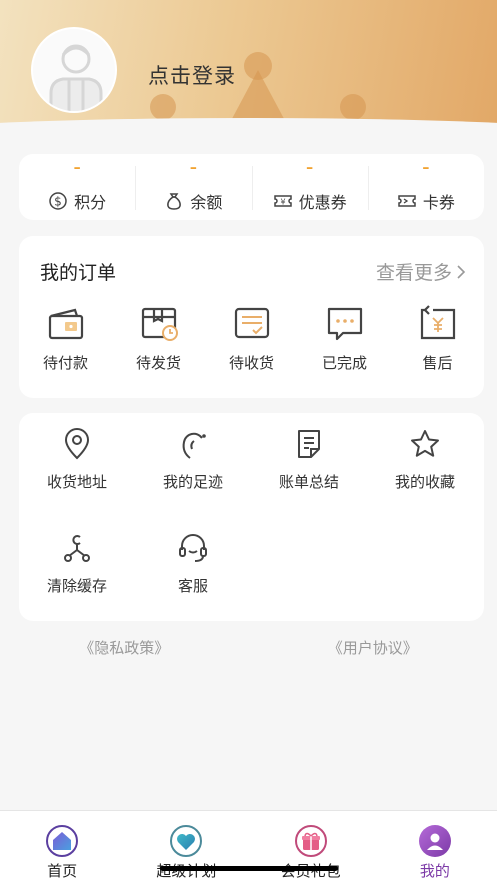  What do you see at coordinates (90, 202) in the screenshot?
I see `stat-label: 积分` at bounding box center [90, 202].